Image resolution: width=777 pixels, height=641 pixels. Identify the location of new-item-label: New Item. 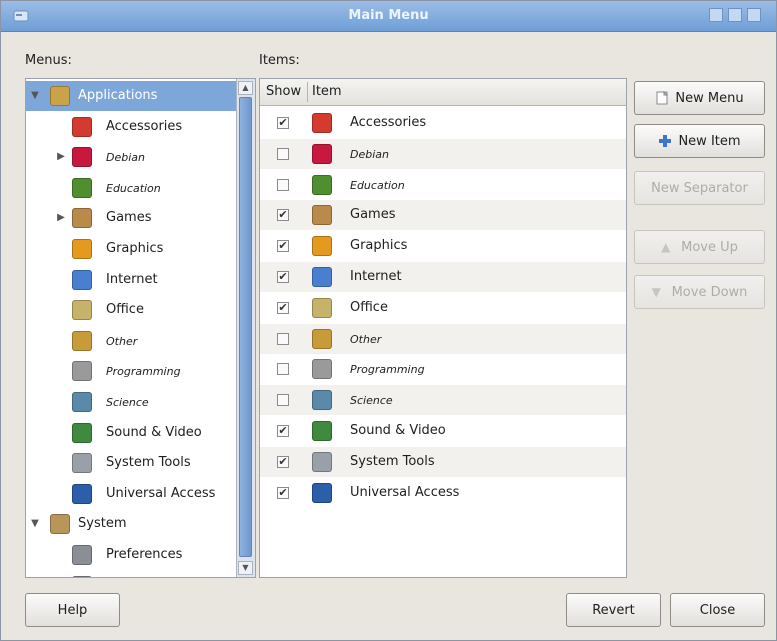
(709, 141).